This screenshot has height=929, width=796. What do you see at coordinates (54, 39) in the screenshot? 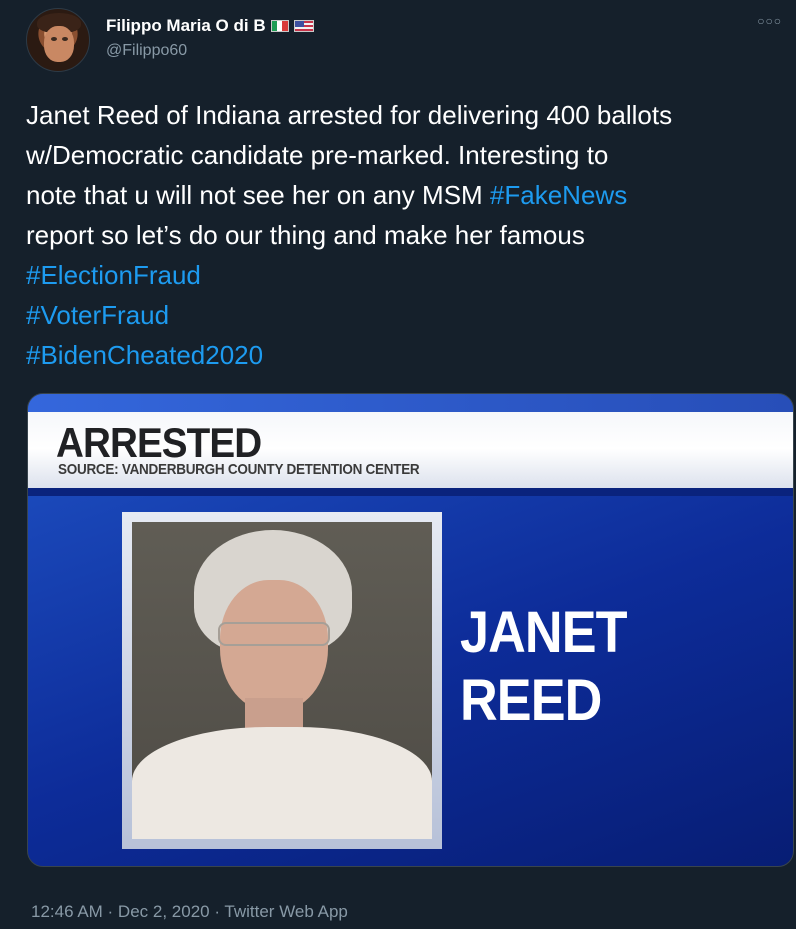
I see `avatar-eye-left` at bounding box center [54, 39].